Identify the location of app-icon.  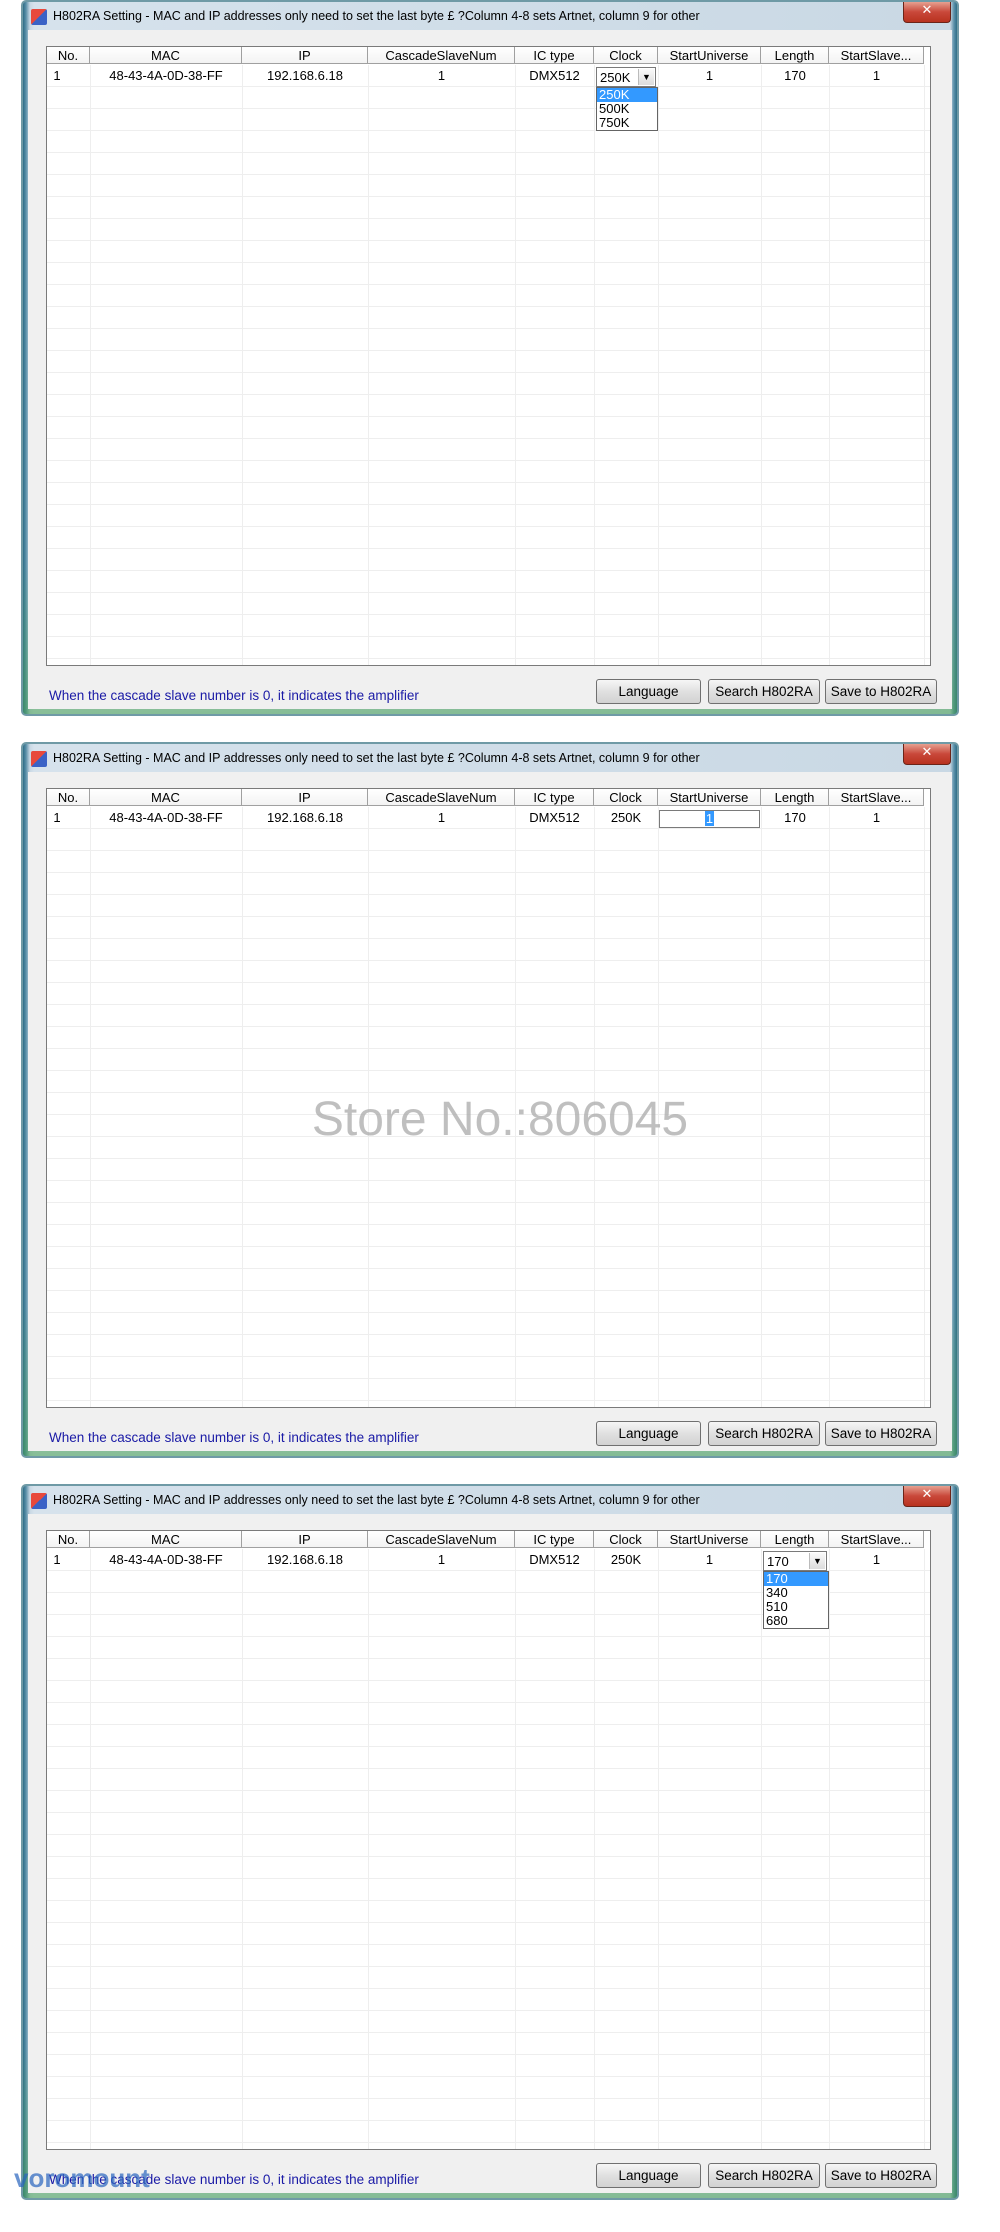
(39, 1501).